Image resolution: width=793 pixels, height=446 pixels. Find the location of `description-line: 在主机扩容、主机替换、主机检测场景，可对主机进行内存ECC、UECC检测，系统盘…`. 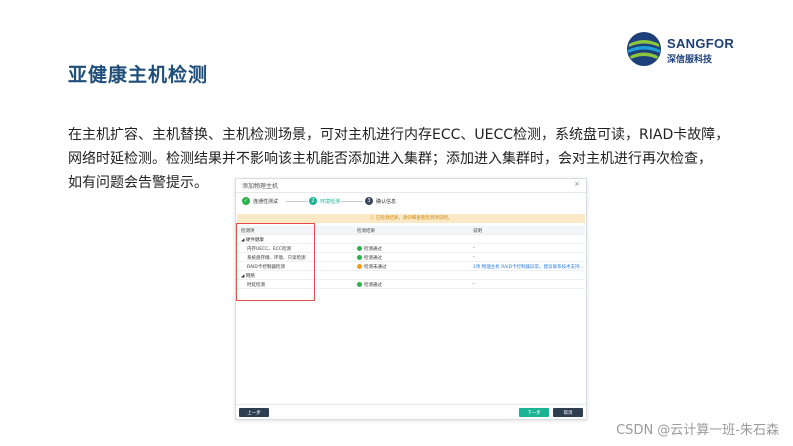

description-line: 在主机扩容、主机替换、主机检测场景，可对主机进行内存ECC、UECC检测，系统盘… is located at coordinates (399, 135).